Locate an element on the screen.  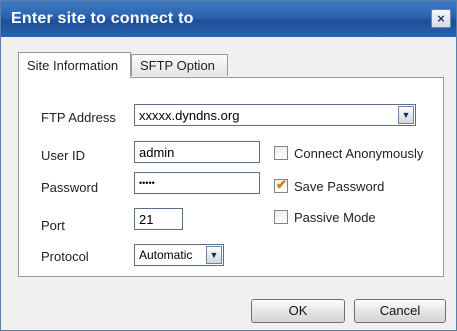
ok-button: OK is located at coordinates (298, 311).